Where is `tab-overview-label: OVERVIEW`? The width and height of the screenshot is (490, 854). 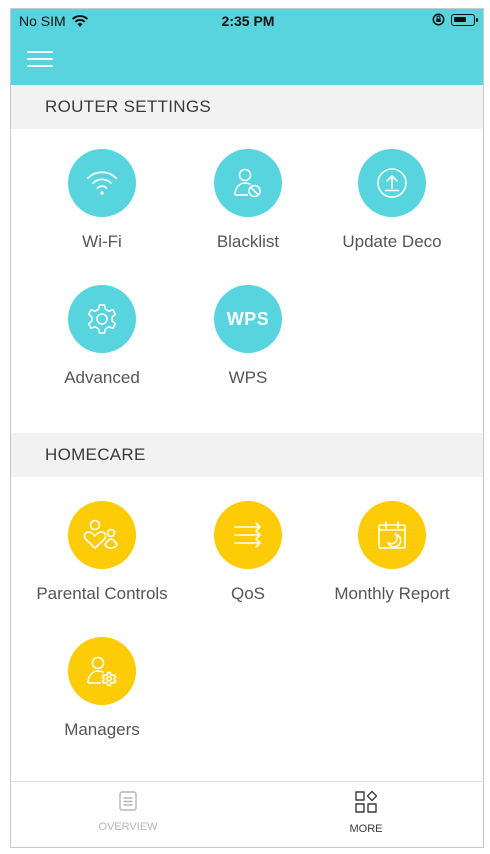
tab-overview-label: OVERVIEW is located at coordinates (128, 827).